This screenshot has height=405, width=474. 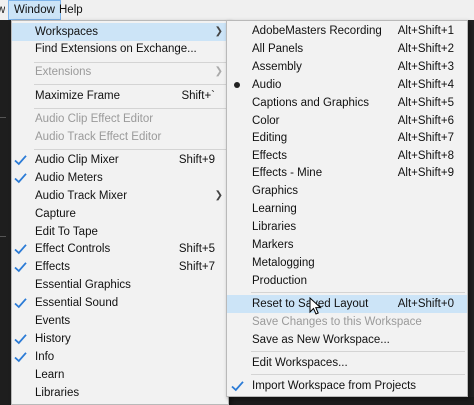 I want to click on menu-item-shortcut: Alt+Shift+5, so click(x=425, y=103).